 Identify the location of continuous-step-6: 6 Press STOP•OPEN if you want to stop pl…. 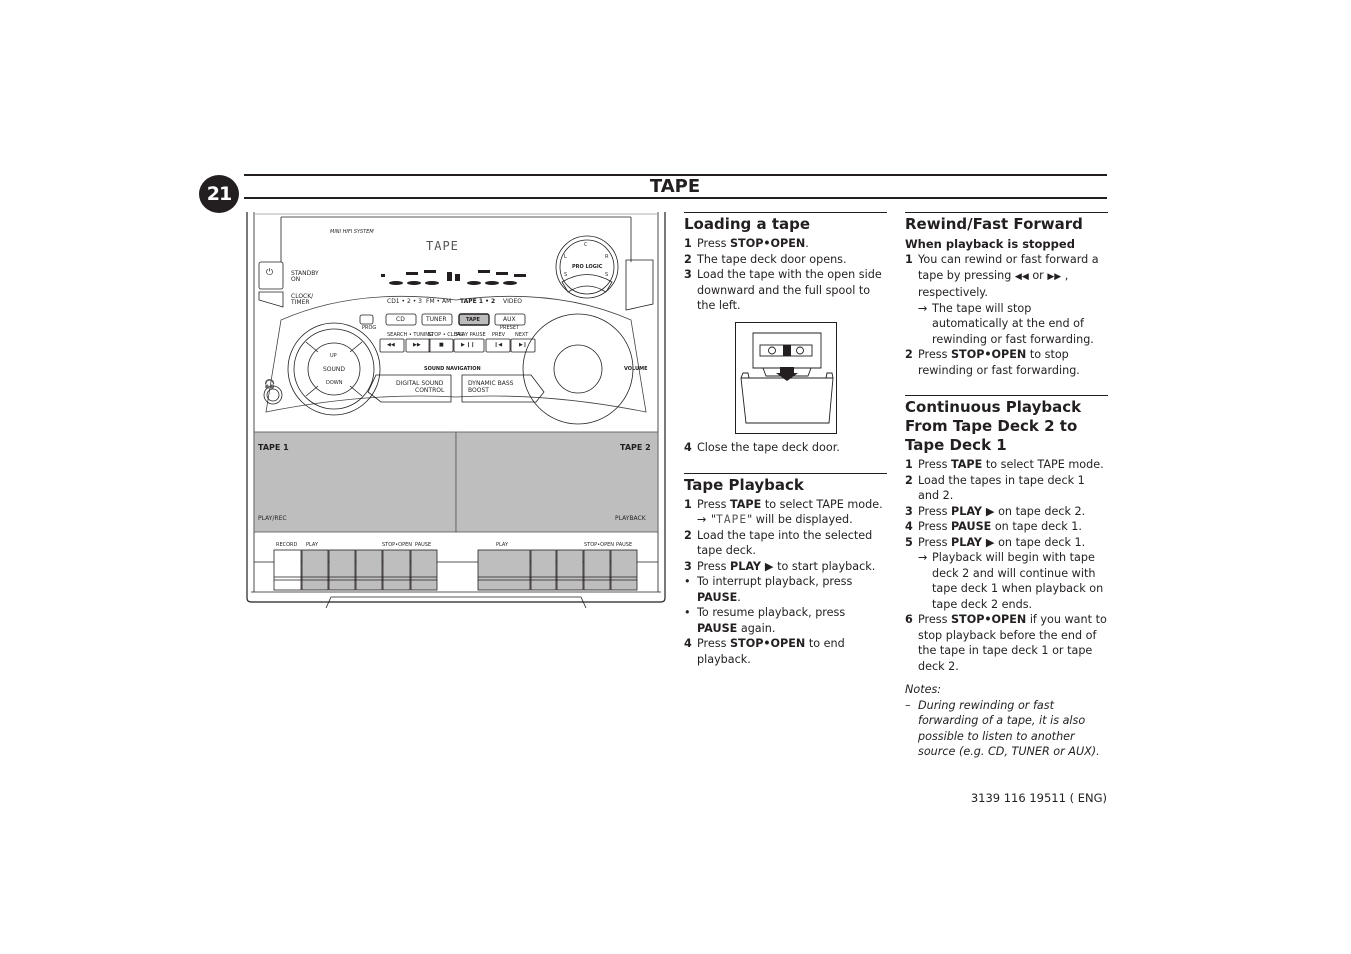
(1006, 643).